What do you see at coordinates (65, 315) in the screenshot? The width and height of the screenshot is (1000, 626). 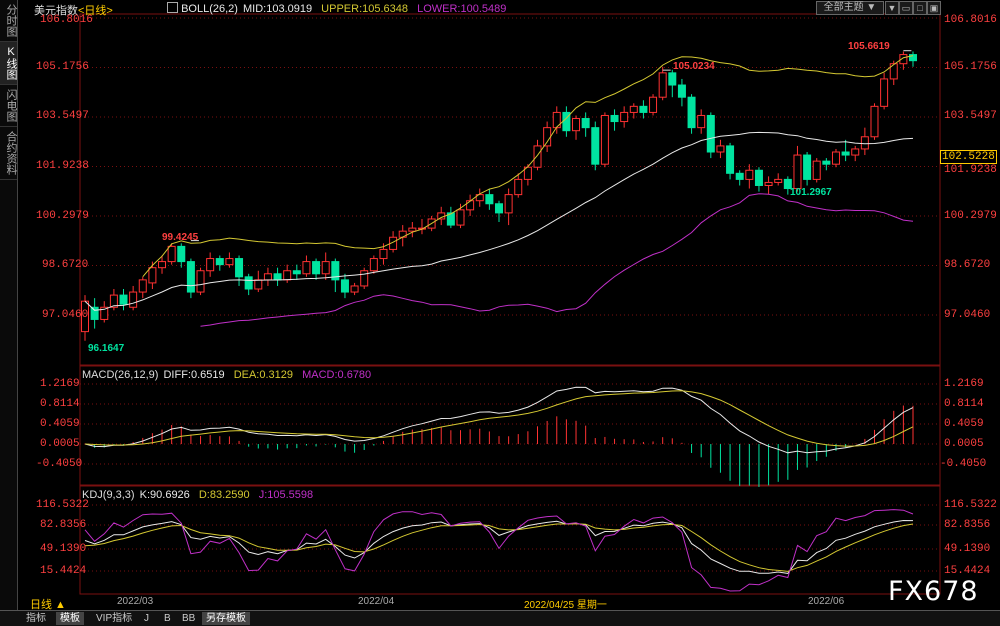 I see `y-tick-left: 97.0460` at bounding box center [65, 315].